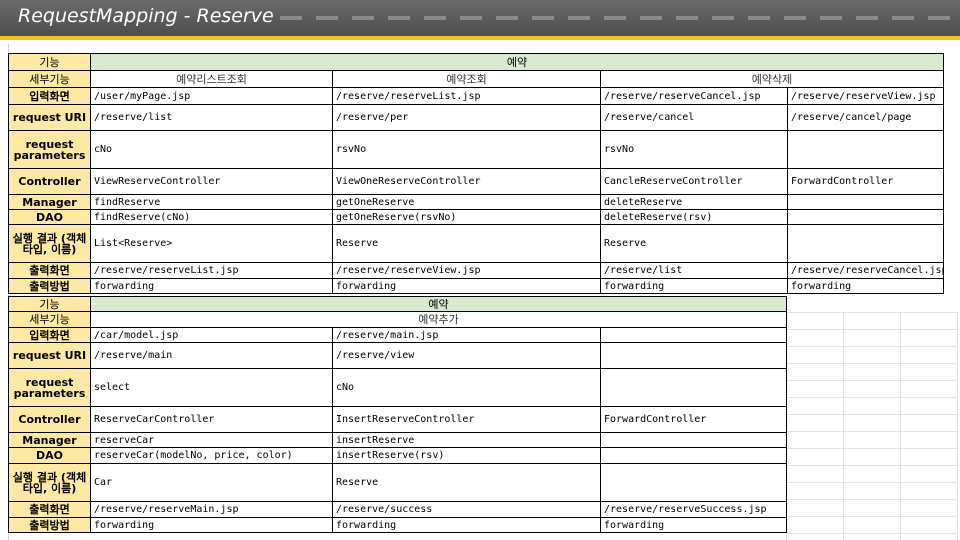 This screenshot has height=540, width=960. I want to click on cell: insertReserve(rsv), so click(466, 455).